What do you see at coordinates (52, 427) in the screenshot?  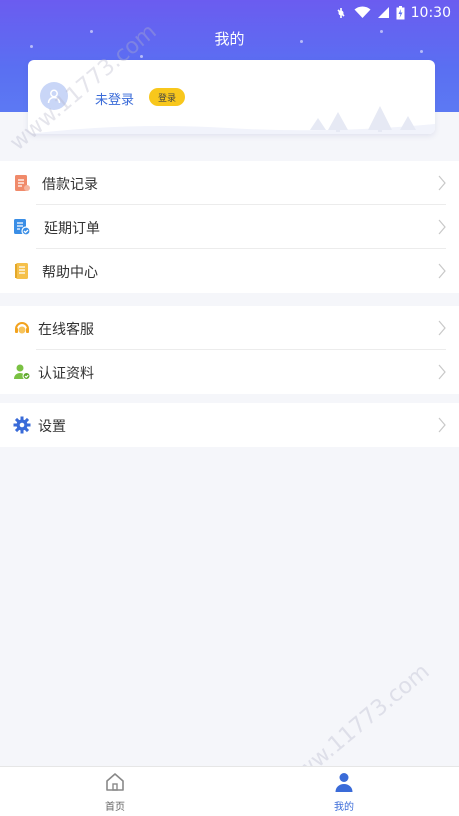 I see `menu-label: 设置` at bounding box center [52, 427].